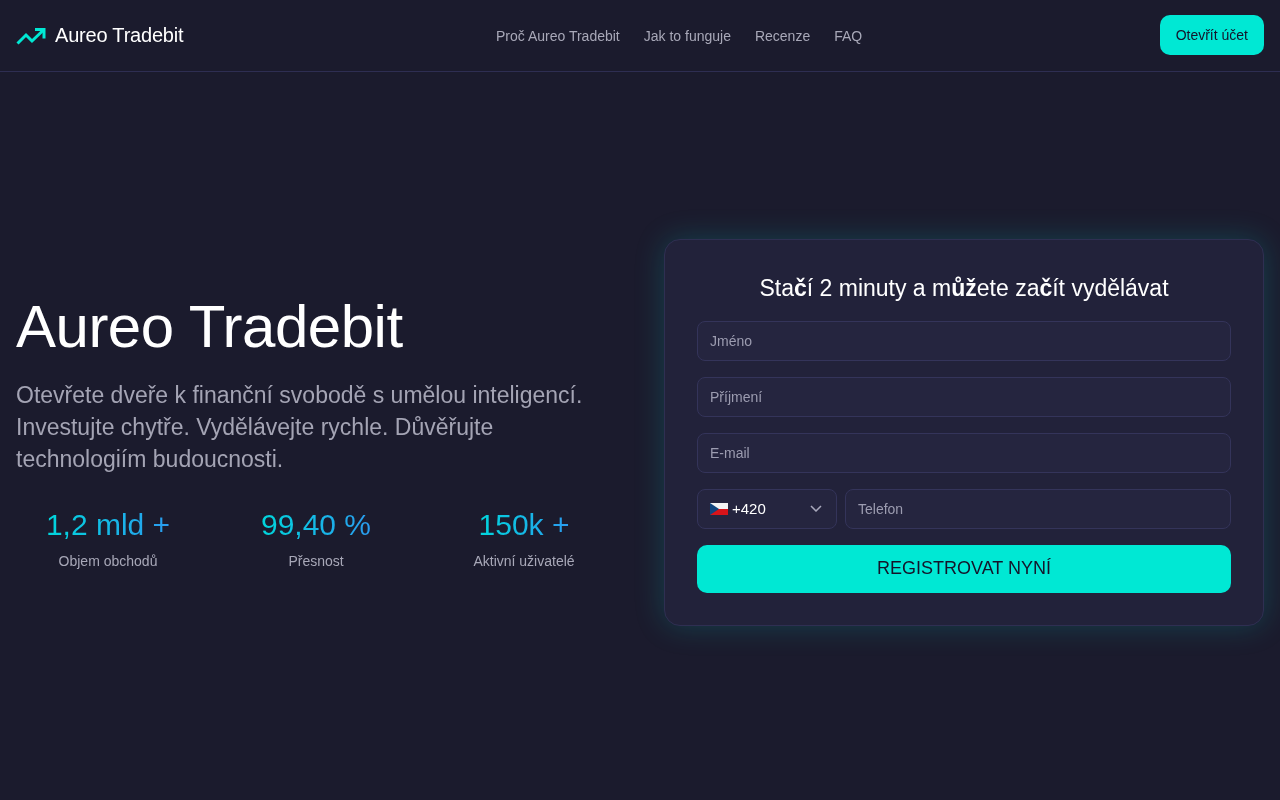 The image size is (1280, 800). Describe the element at coordinates (964, 396) in the screenshot. I see `text-input-field: Příjmení` at that location.